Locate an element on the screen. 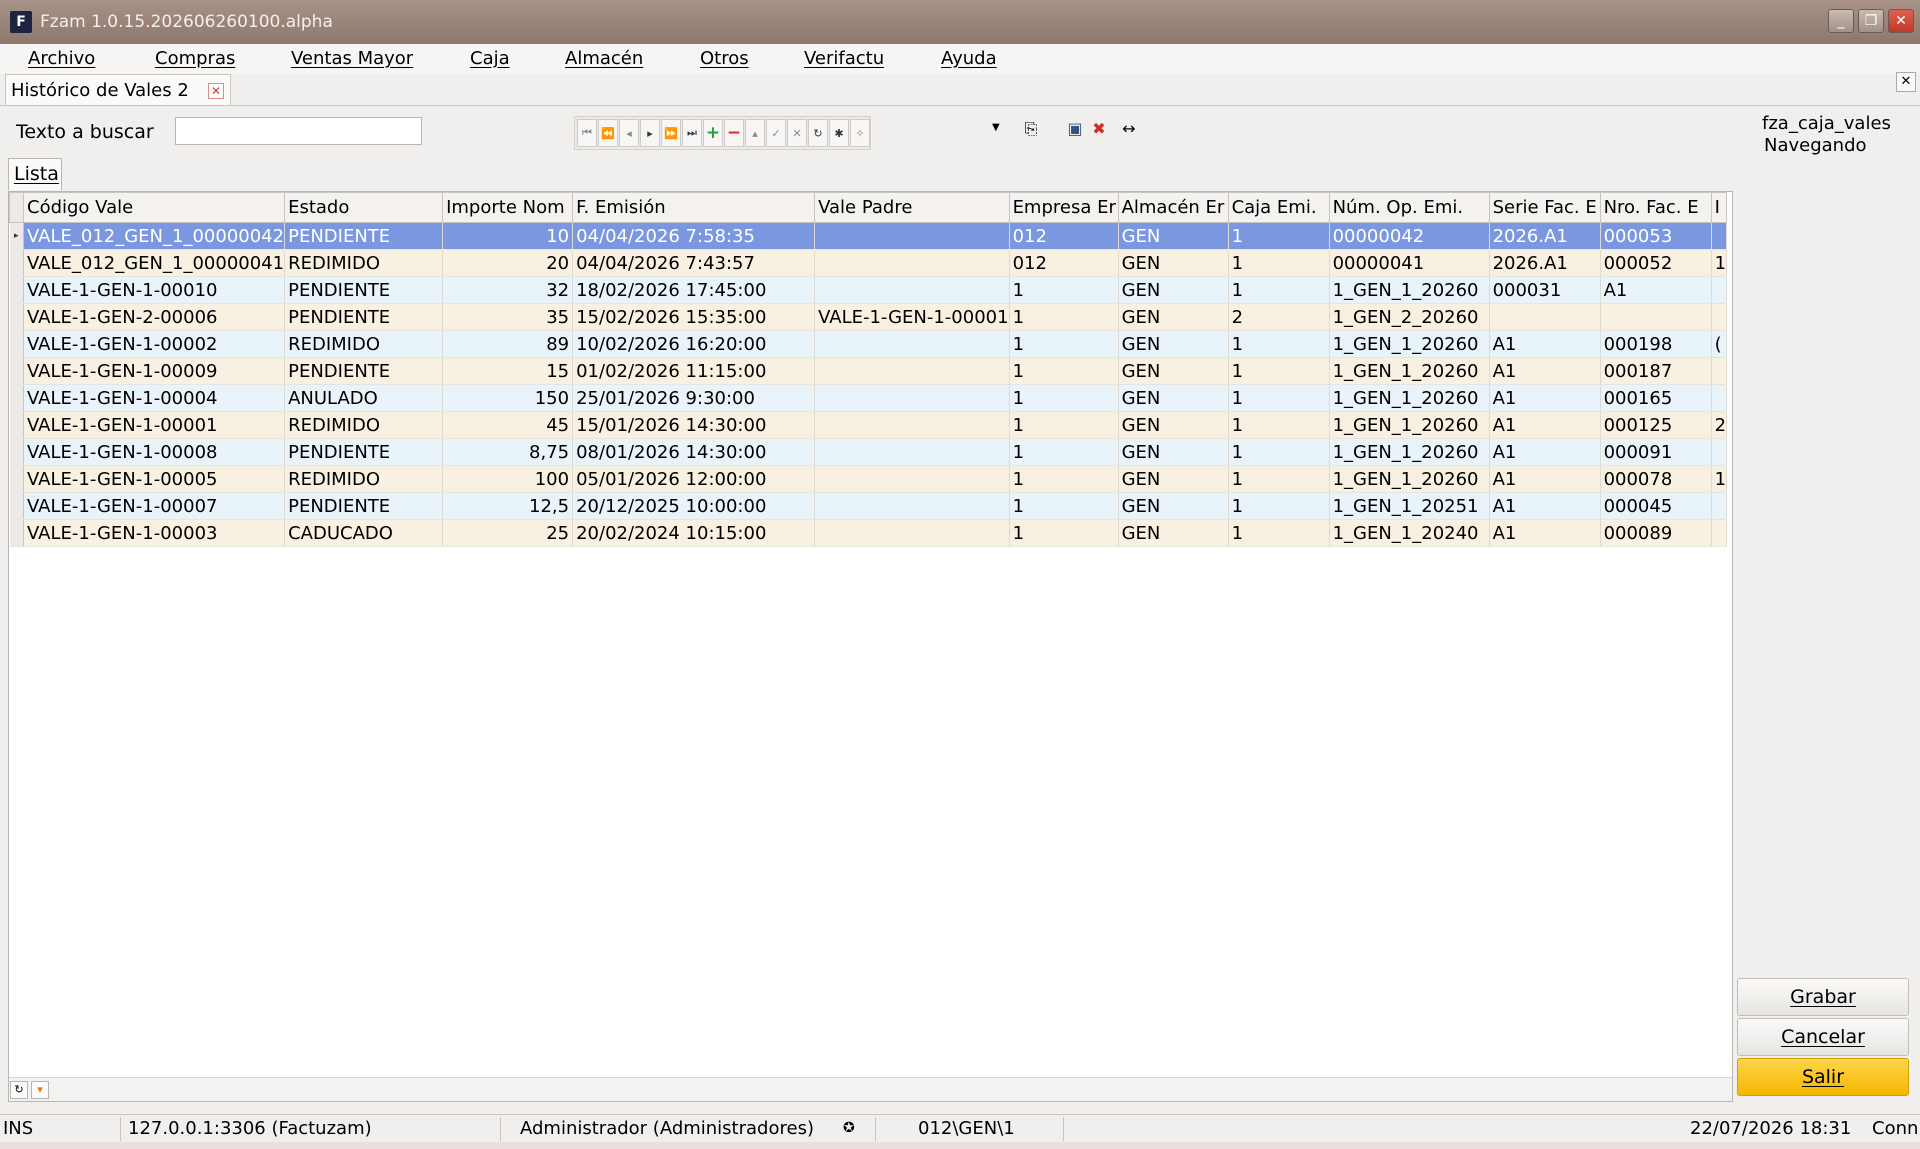  next-page-icon: ⏩ is located at coordinates (671, 133).